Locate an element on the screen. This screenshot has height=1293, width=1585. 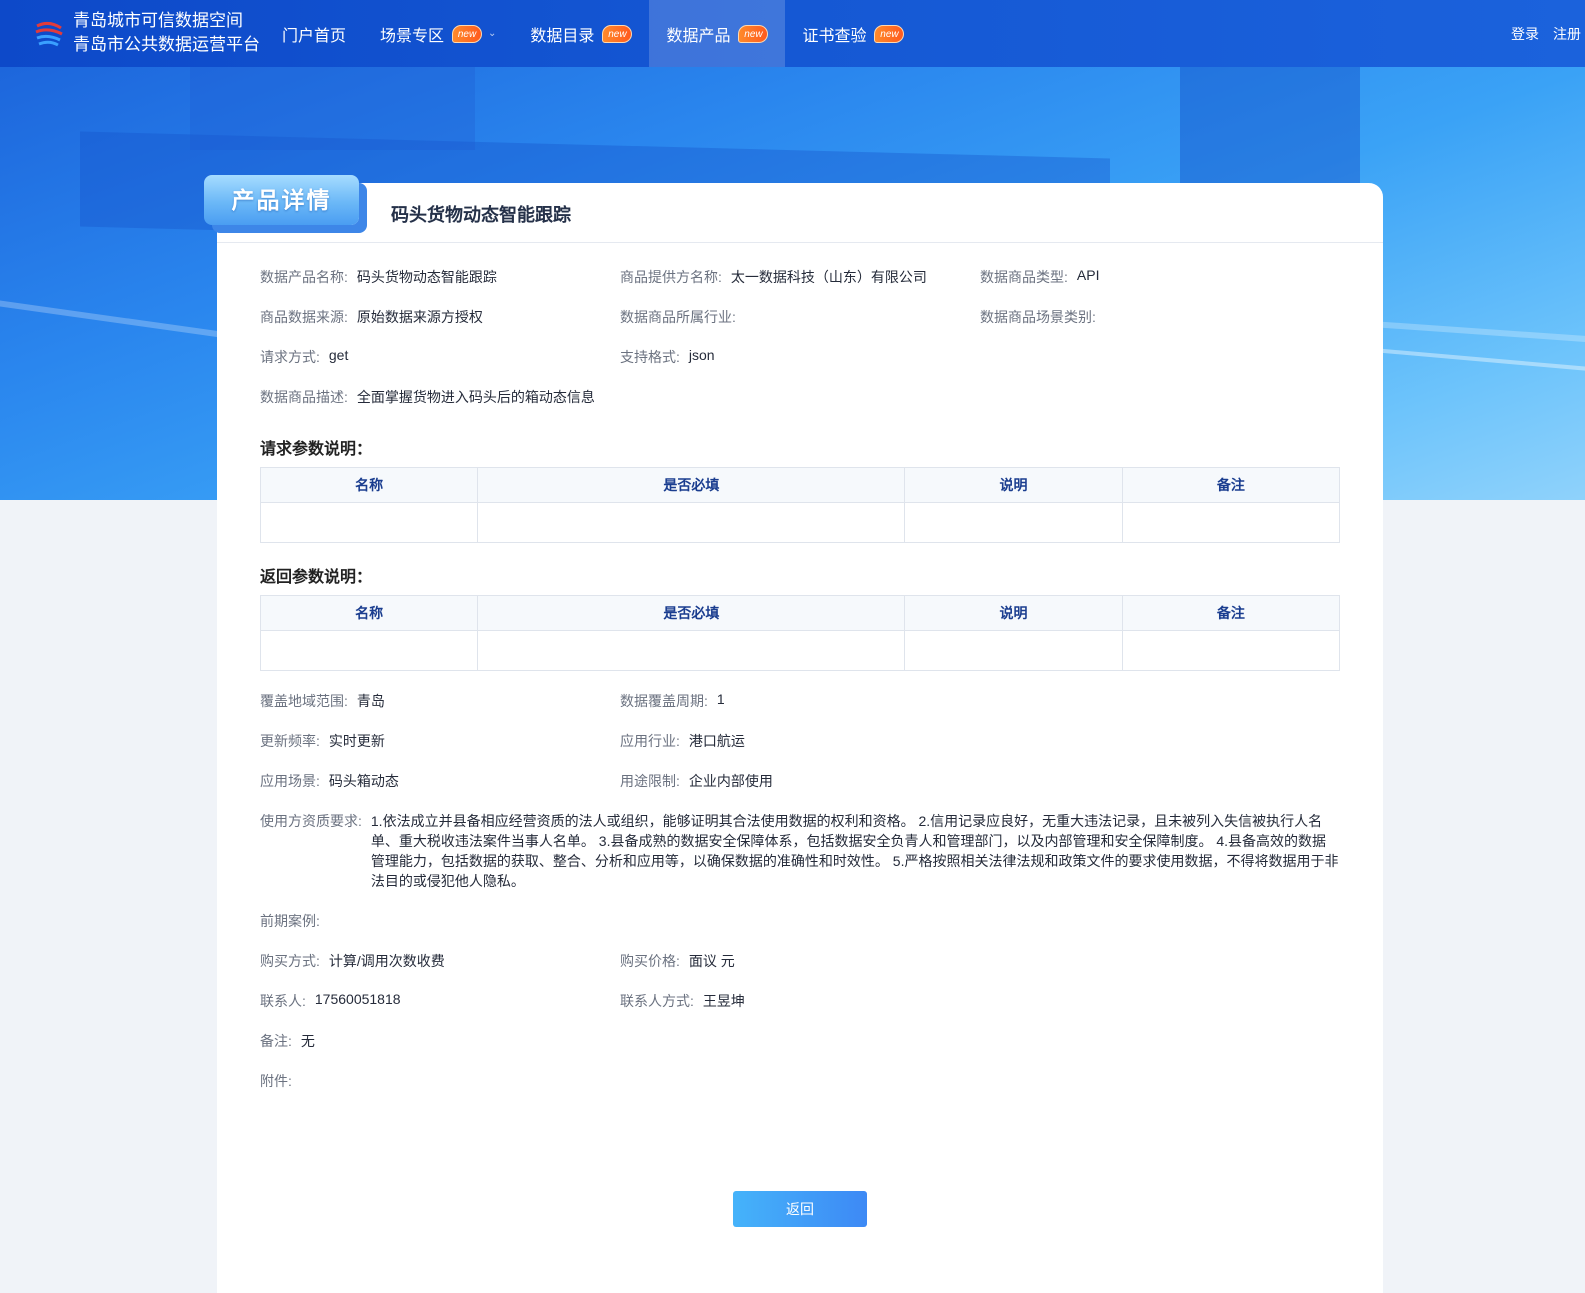
request-params-title: 请求参数说明： is located at coordinates (316, 449).